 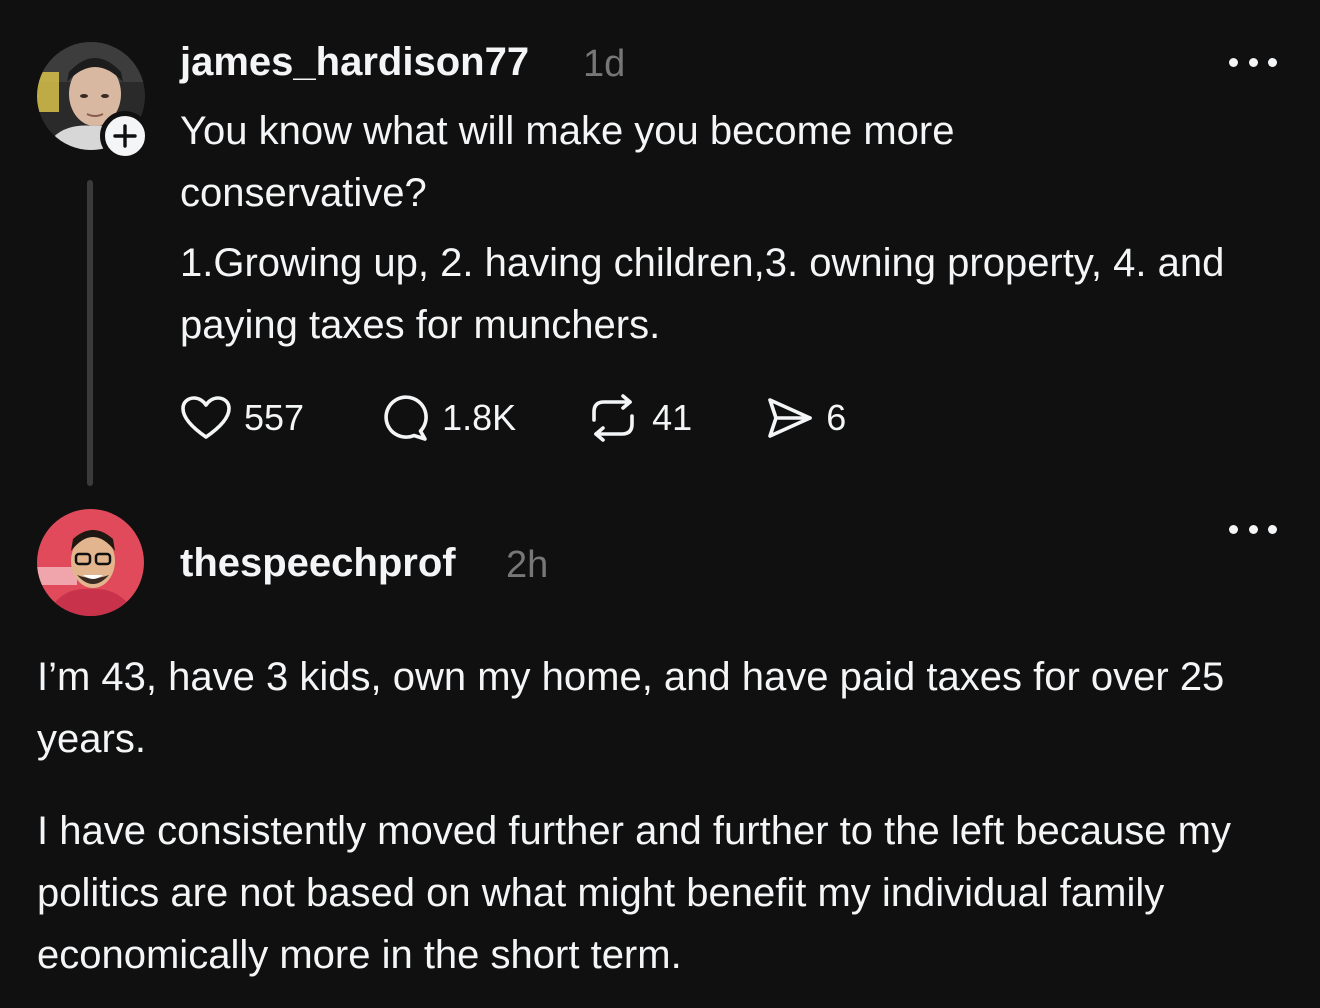 What do you see at coordinates (789, 418) in the screenshot?
I see `send-paper-plane-icon` at bounding box center [789, 418].